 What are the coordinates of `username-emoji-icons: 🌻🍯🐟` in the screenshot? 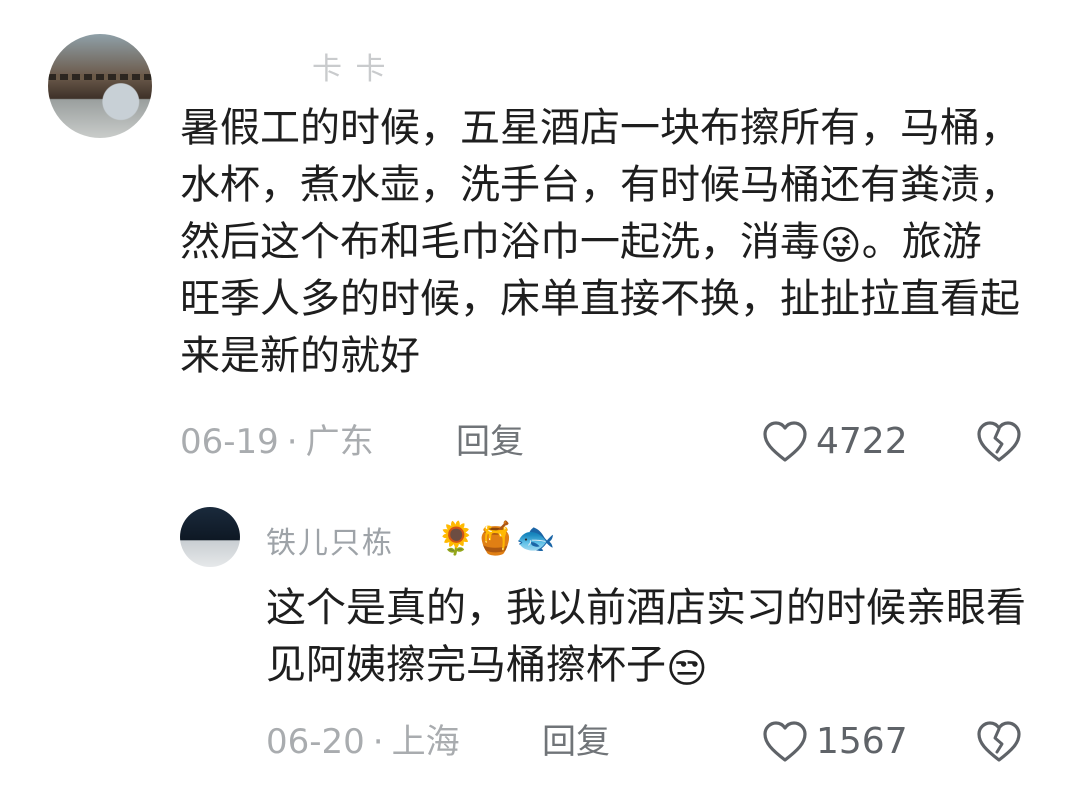 It's located at (496, 538).